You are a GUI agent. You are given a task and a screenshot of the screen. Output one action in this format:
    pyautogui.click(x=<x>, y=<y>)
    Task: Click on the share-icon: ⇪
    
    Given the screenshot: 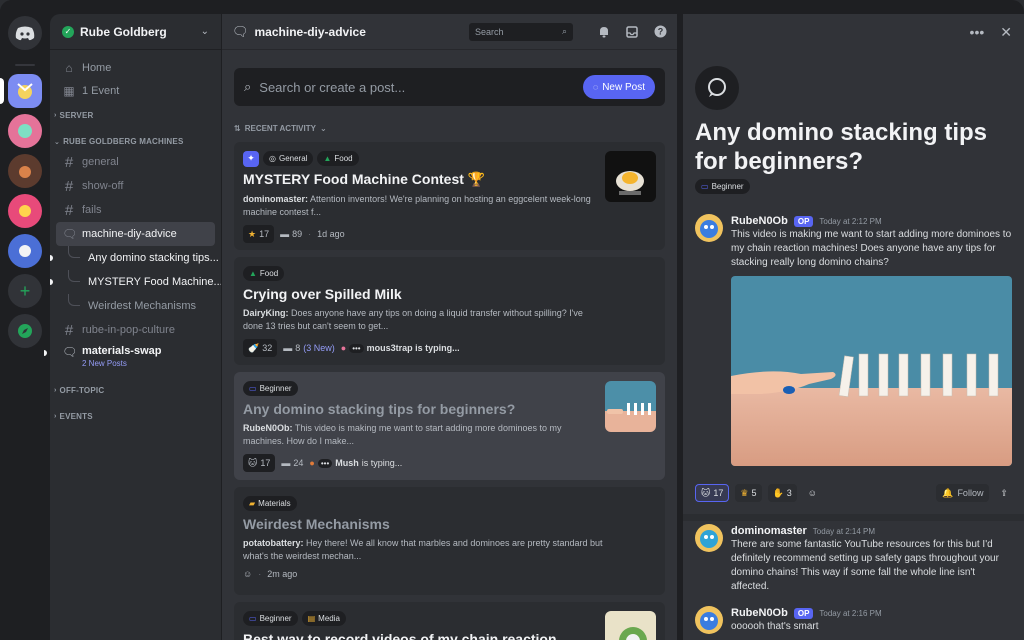 What is the action you would take?
    pyautogui.click(x=1004, y=493)
    